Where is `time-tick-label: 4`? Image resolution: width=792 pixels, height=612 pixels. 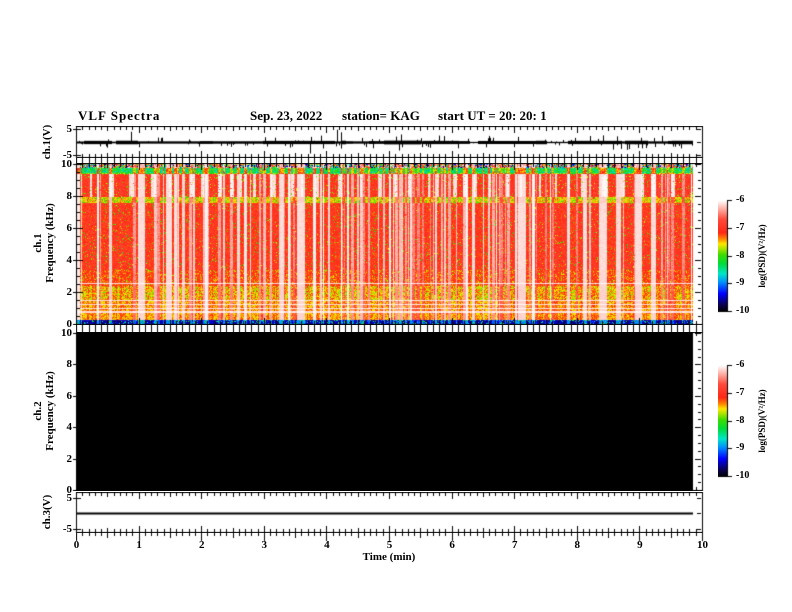 time-tick-label: 4 is located at coordinates (327, 545).